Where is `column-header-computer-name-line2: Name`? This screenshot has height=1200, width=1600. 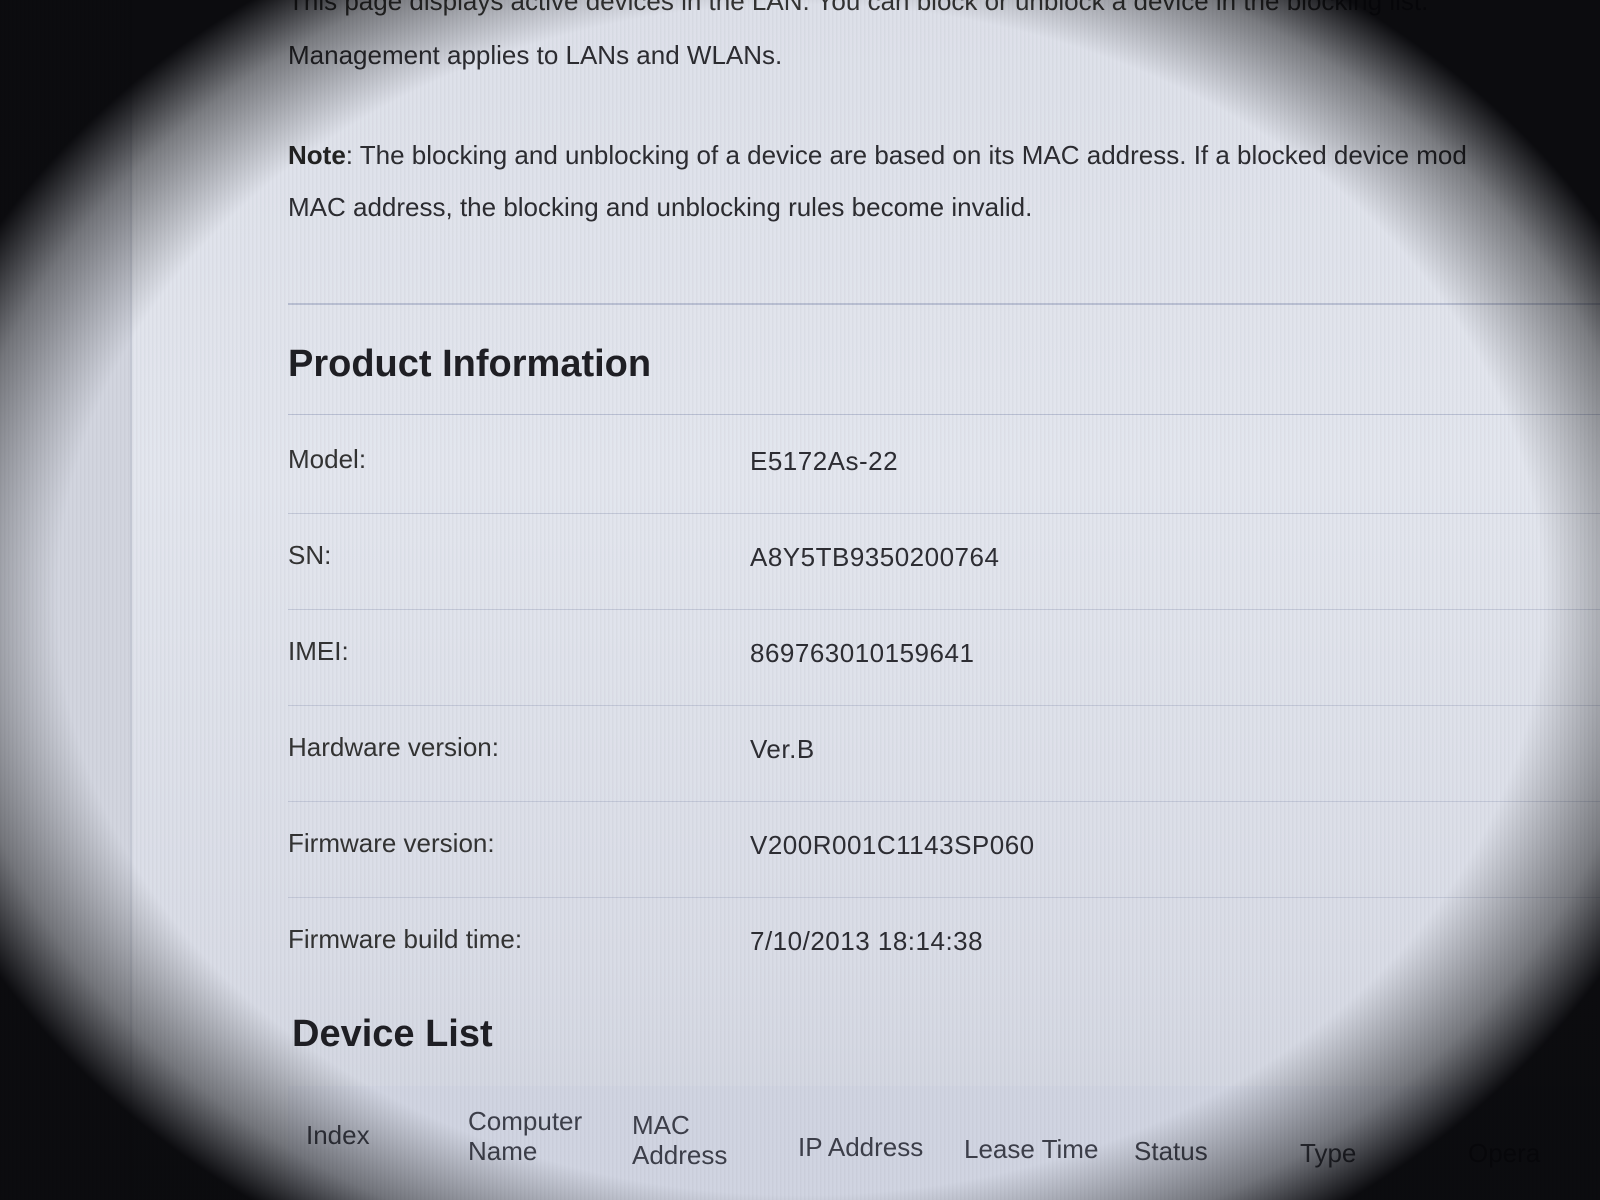 column-header-computer-name-line2: Name is located at coordinates (503, 1151).